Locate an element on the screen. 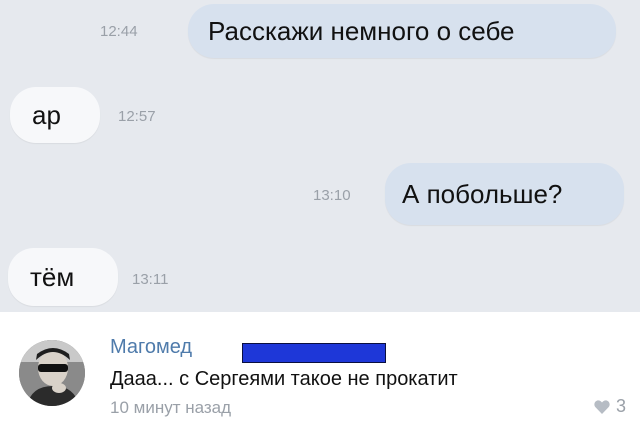 The height and width of the screenshot is (434, 640). message-time: 13:11 is located at coordinates (150, 279).